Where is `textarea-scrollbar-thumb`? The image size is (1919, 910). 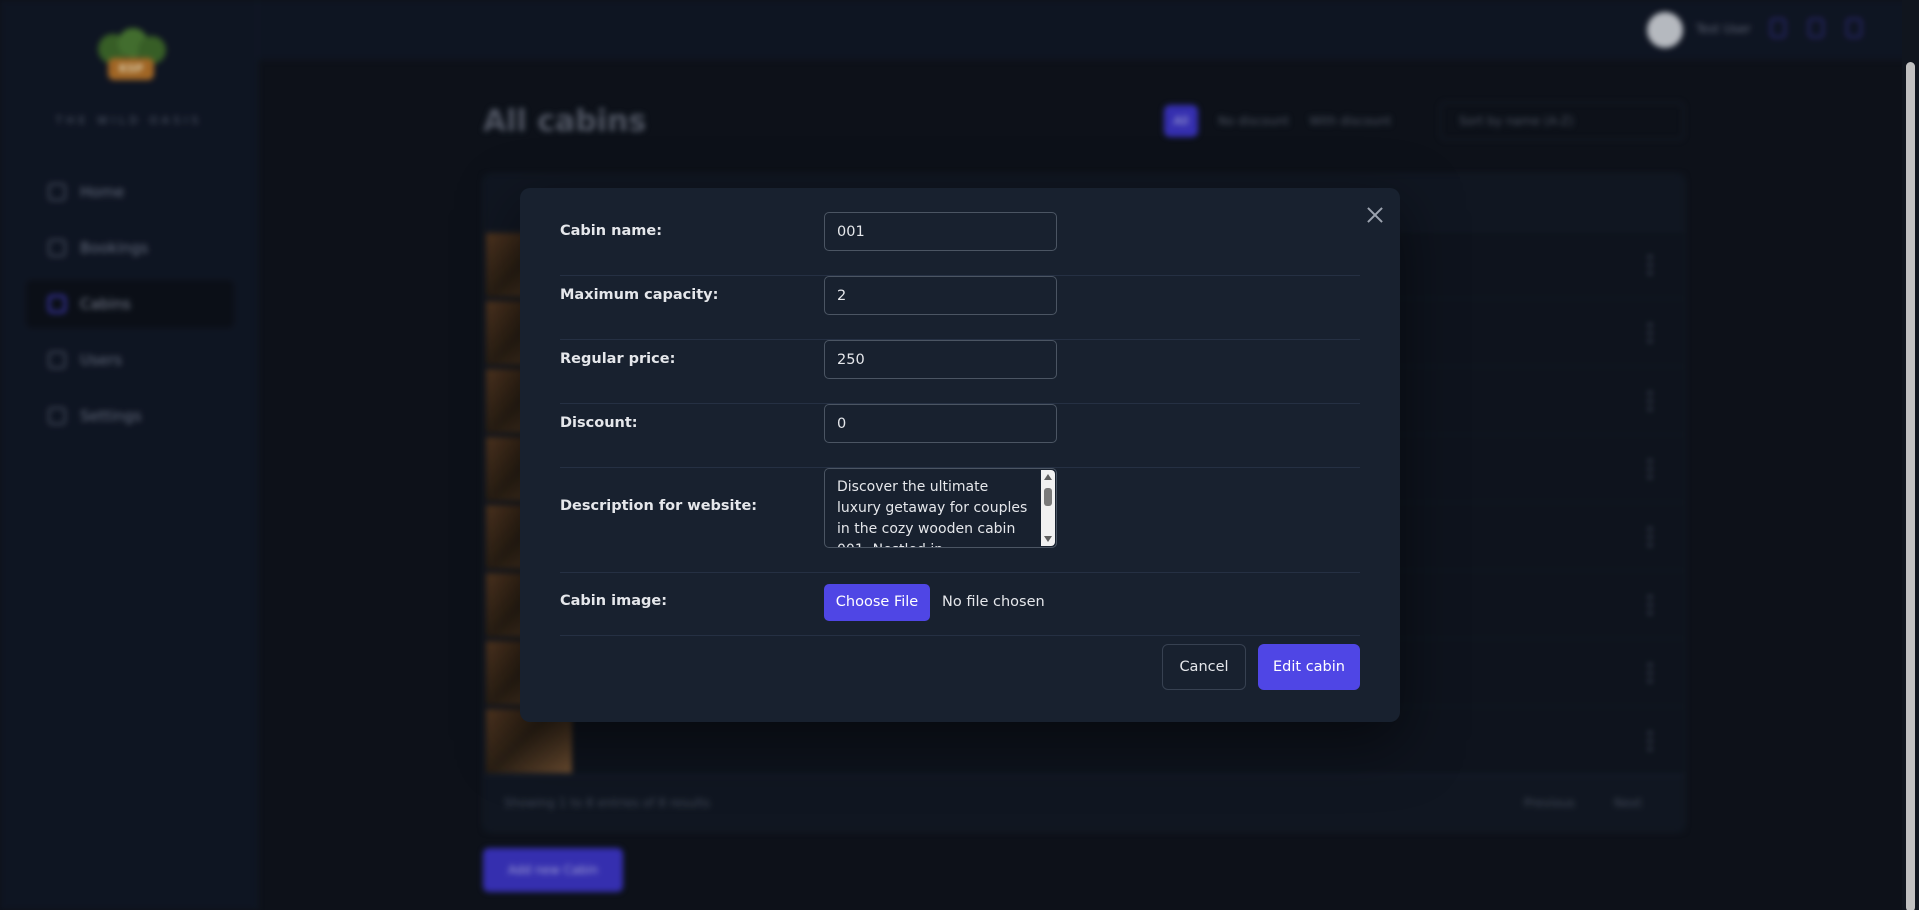 textarea-scrollbar-thumb is located at coordinates (1048, 497).